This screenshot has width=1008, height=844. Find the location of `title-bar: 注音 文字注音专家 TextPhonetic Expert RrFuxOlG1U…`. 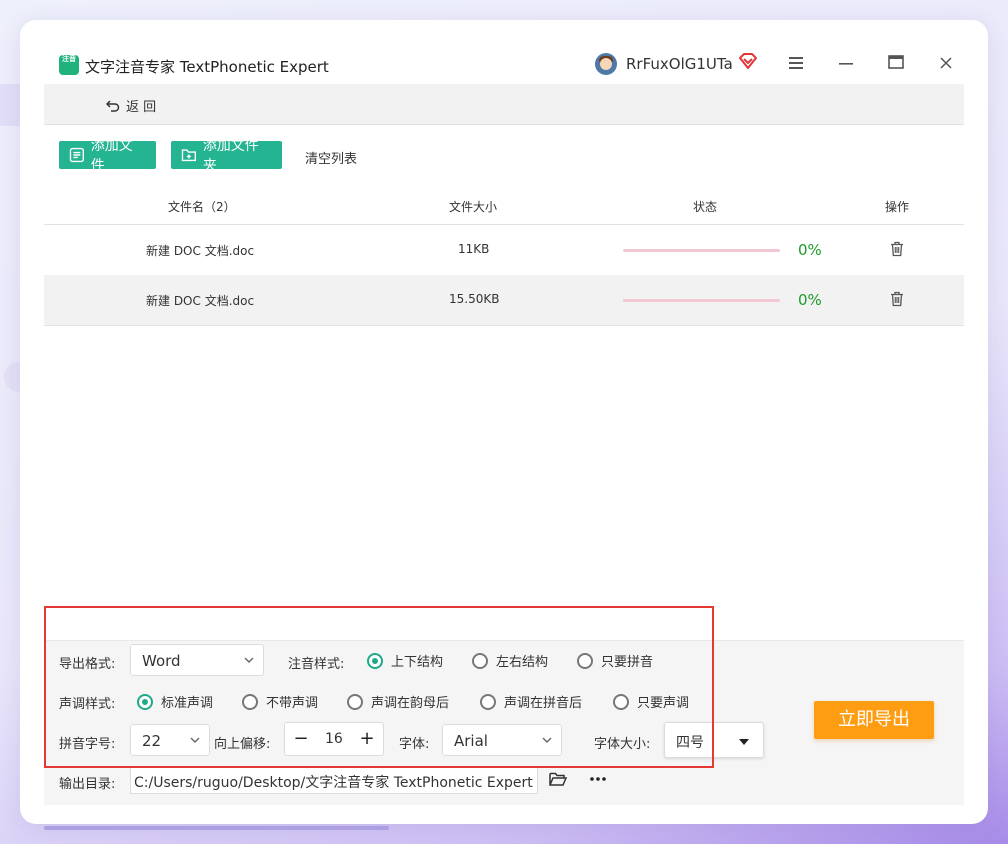

title-bar: 注音 文字注音专家 TextPhonetic Expert RrFuxOlG1U… is located at coordinates (504, 64).